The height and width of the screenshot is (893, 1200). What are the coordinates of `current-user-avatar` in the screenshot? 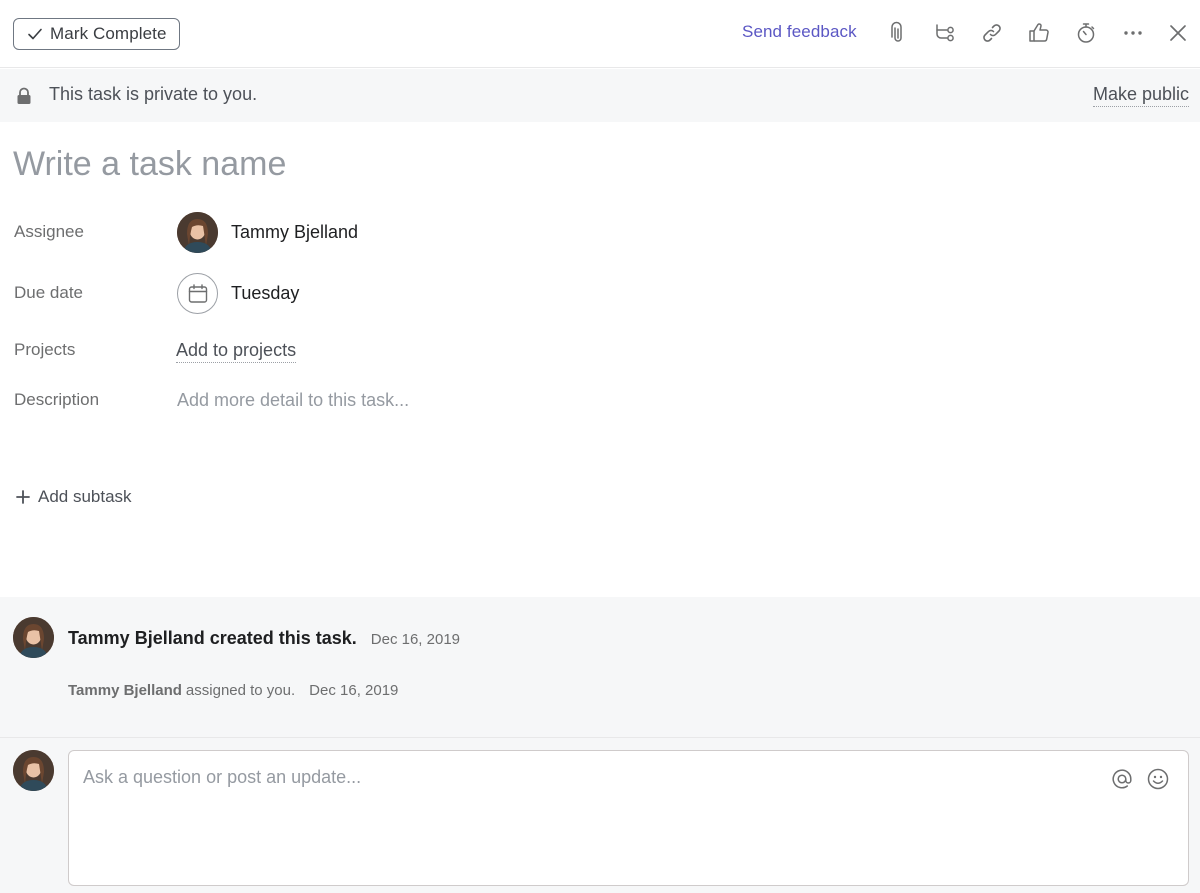 It's located at (33, 770).